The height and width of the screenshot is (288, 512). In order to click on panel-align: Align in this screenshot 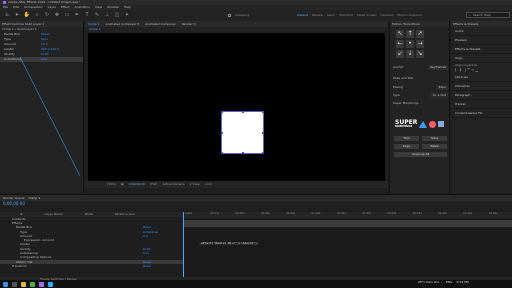, I will do `click(481, 58)`.